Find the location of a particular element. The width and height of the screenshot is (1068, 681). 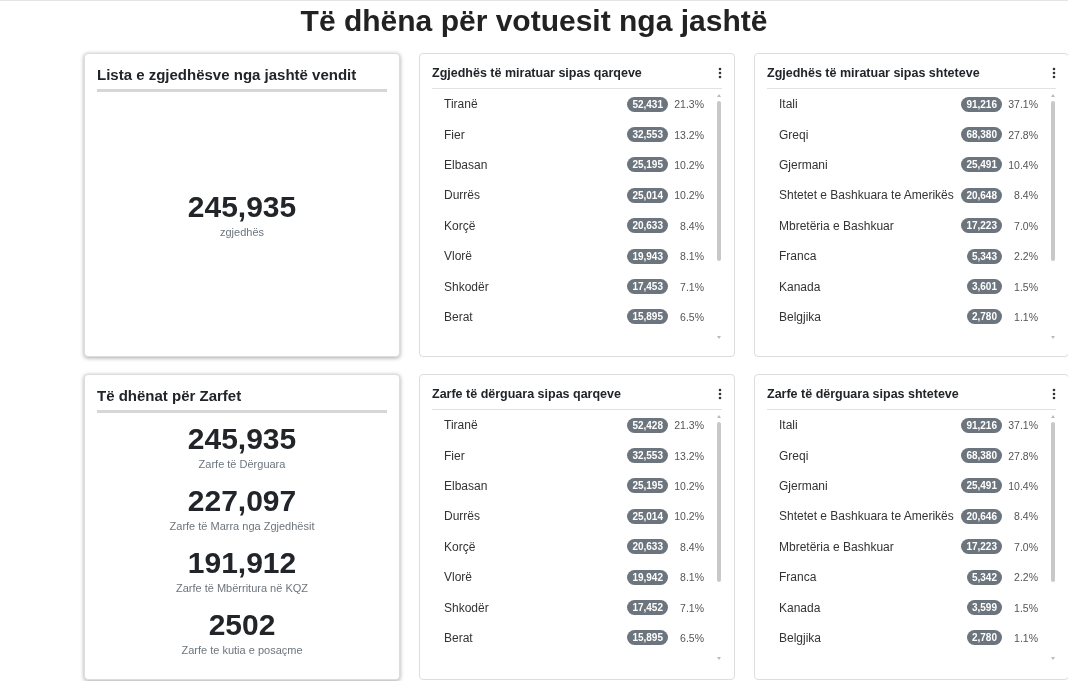

stat-label: Zarfe të Mbërritura në KQZ is located at coordinates (241, 588).